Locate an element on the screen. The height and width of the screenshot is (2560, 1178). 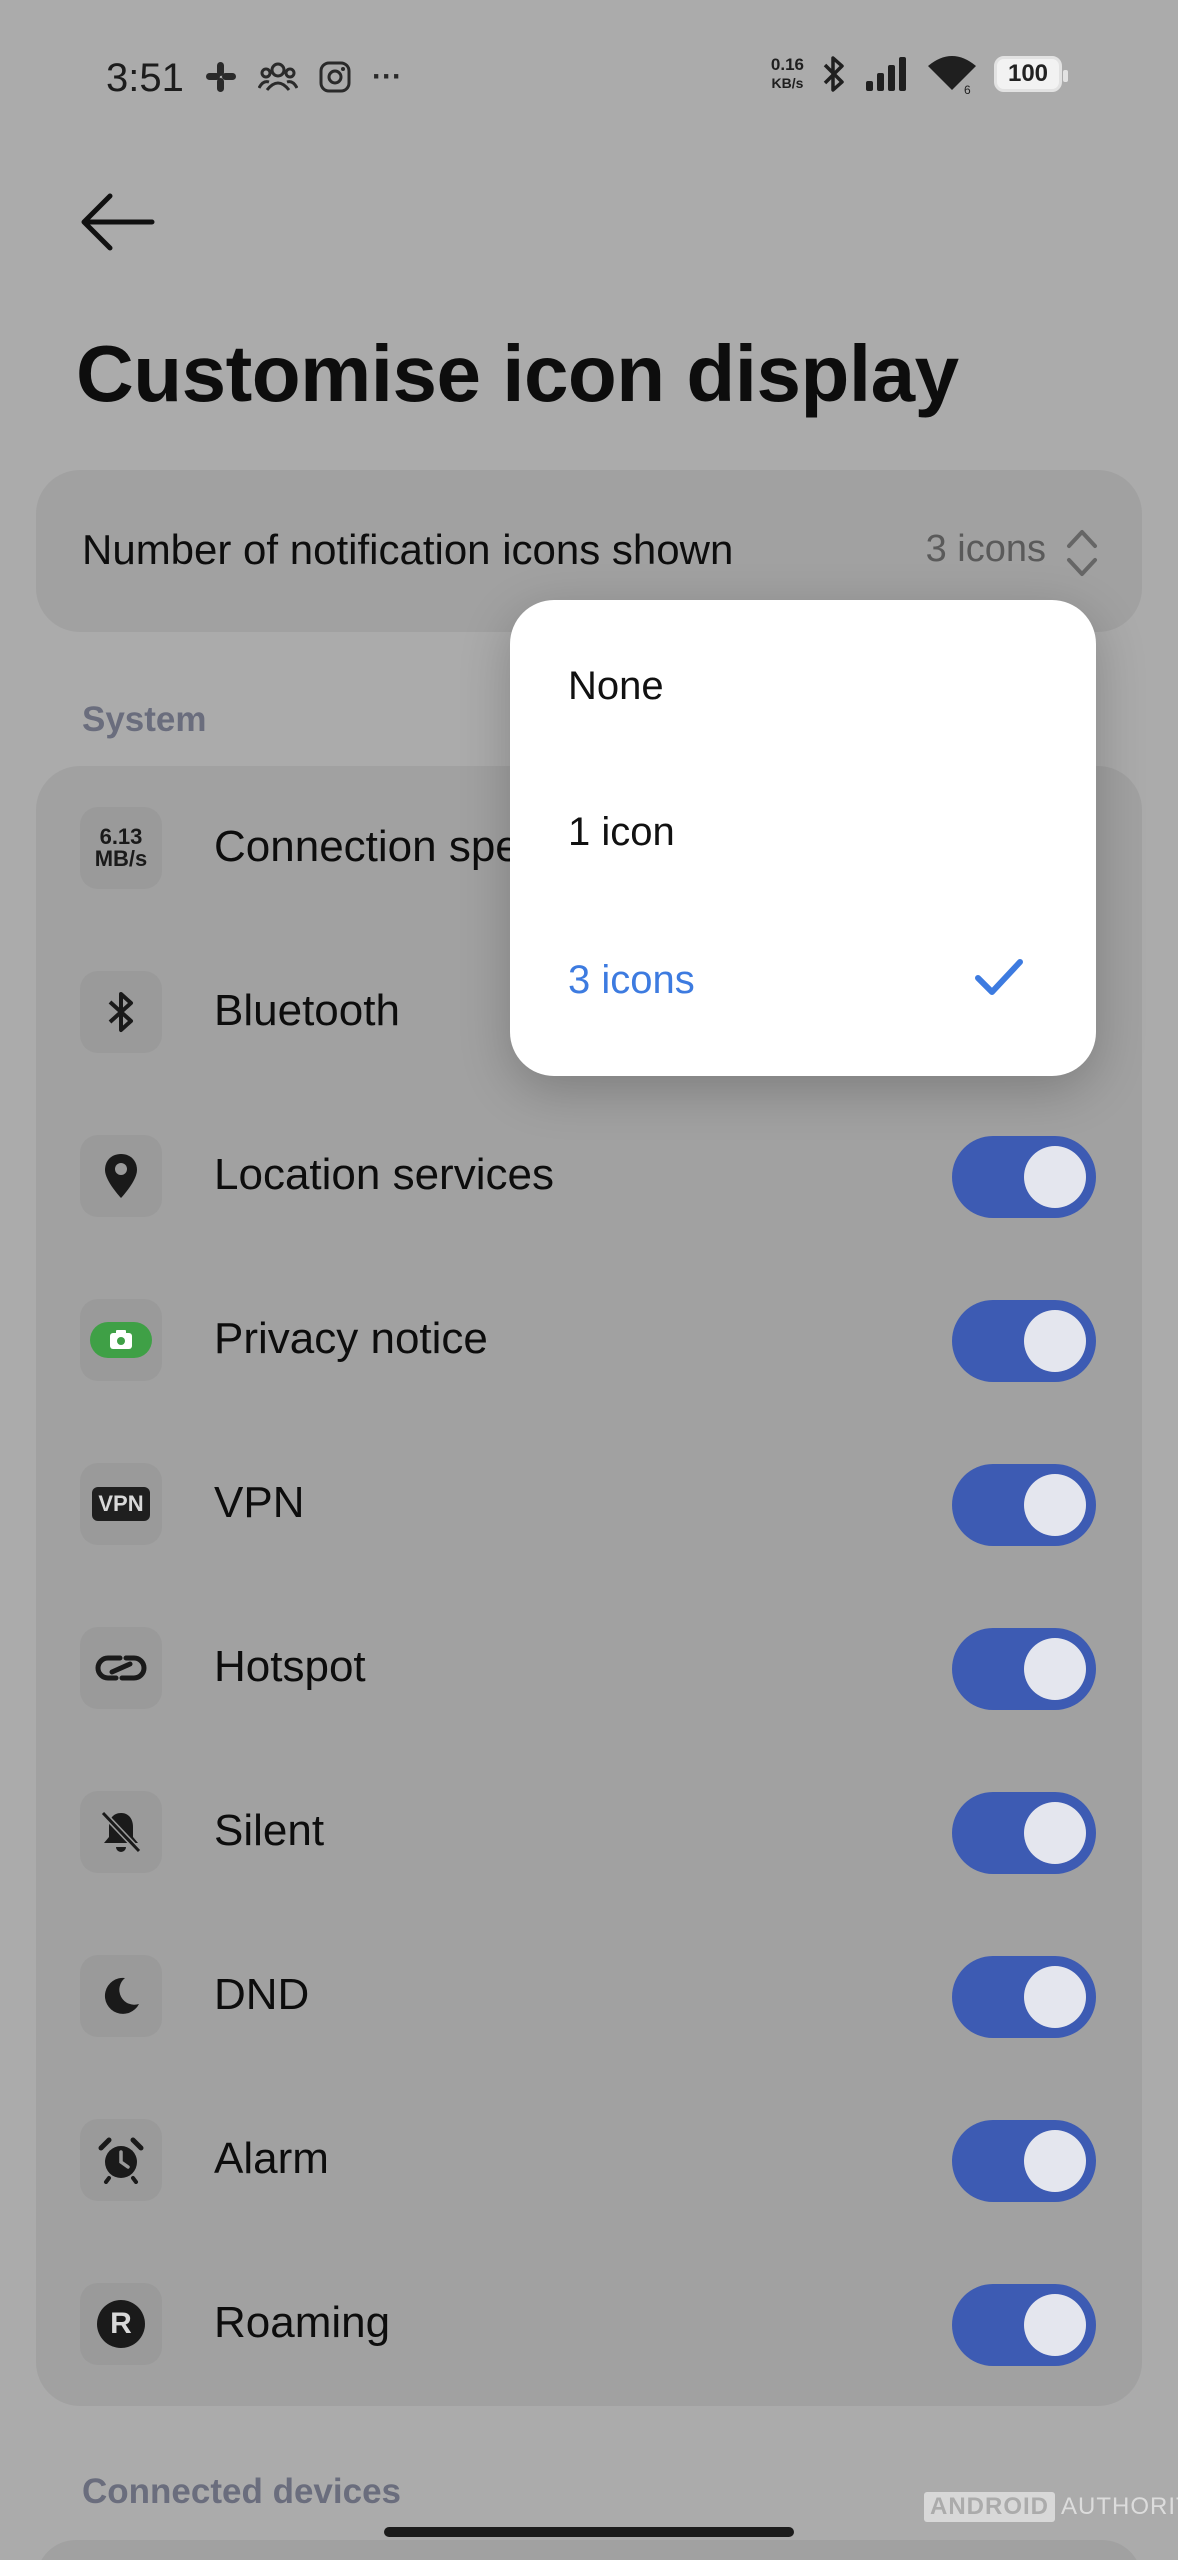
vpn-toggle is located at coordinates (1024, 1505).